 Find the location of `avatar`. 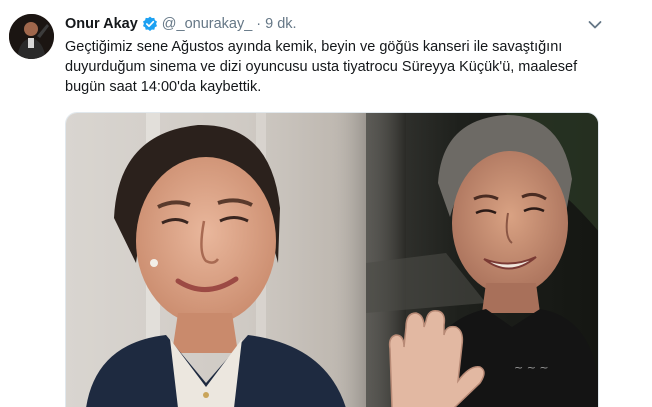

avatar is located at coordinates (31, 36).